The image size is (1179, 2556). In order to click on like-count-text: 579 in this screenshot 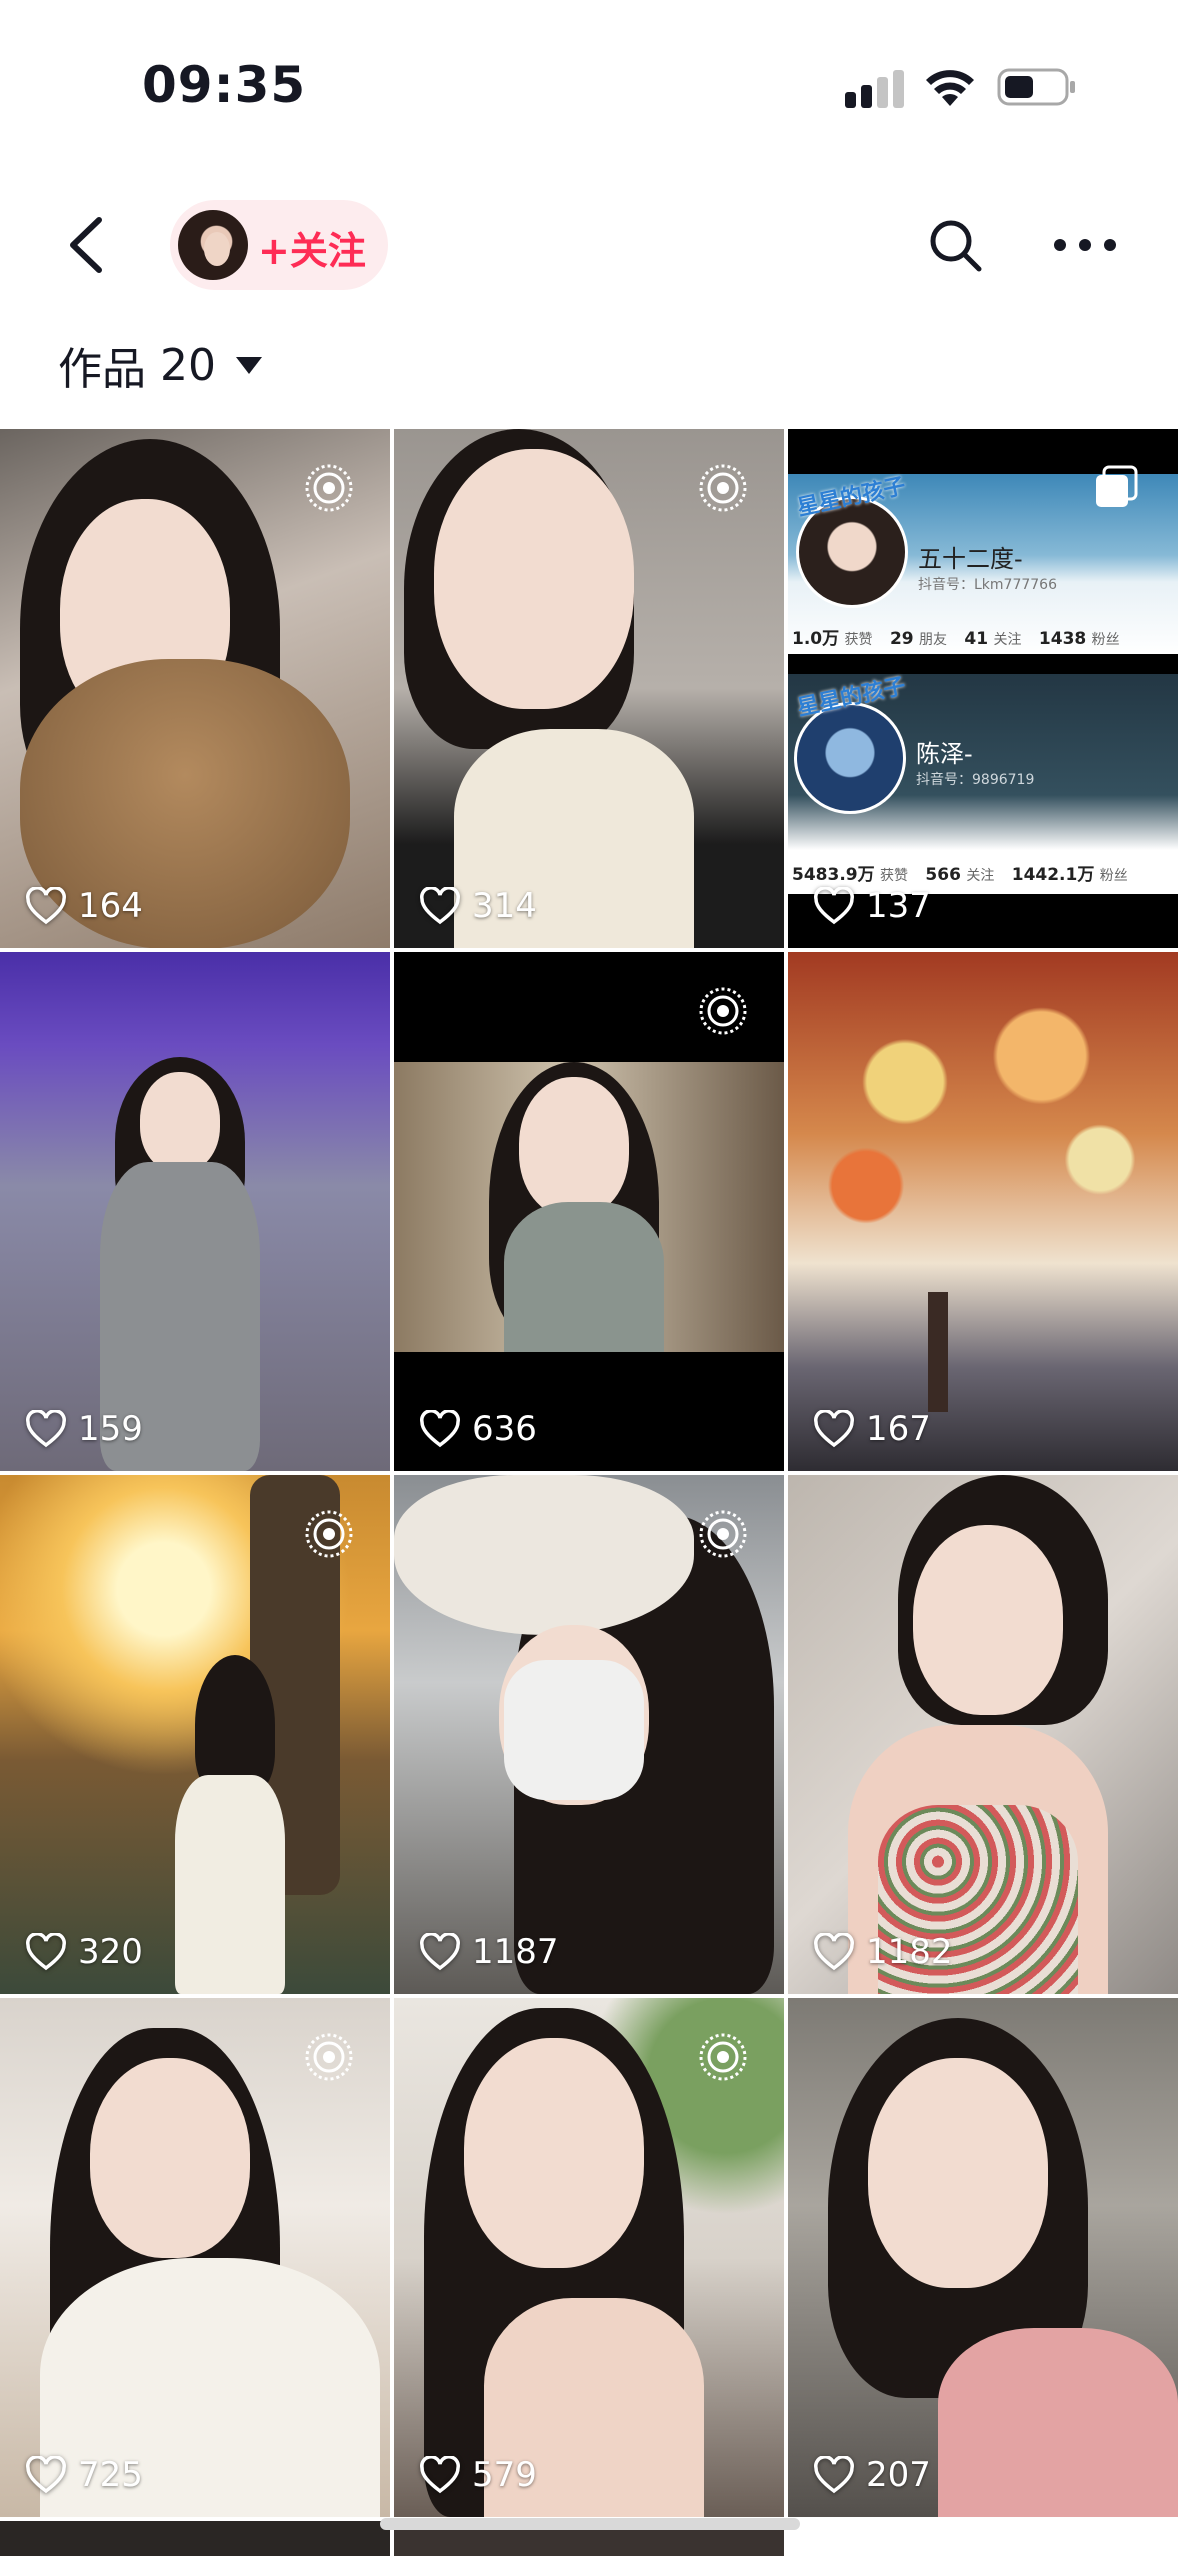, I will do `click(504, 2475)`.